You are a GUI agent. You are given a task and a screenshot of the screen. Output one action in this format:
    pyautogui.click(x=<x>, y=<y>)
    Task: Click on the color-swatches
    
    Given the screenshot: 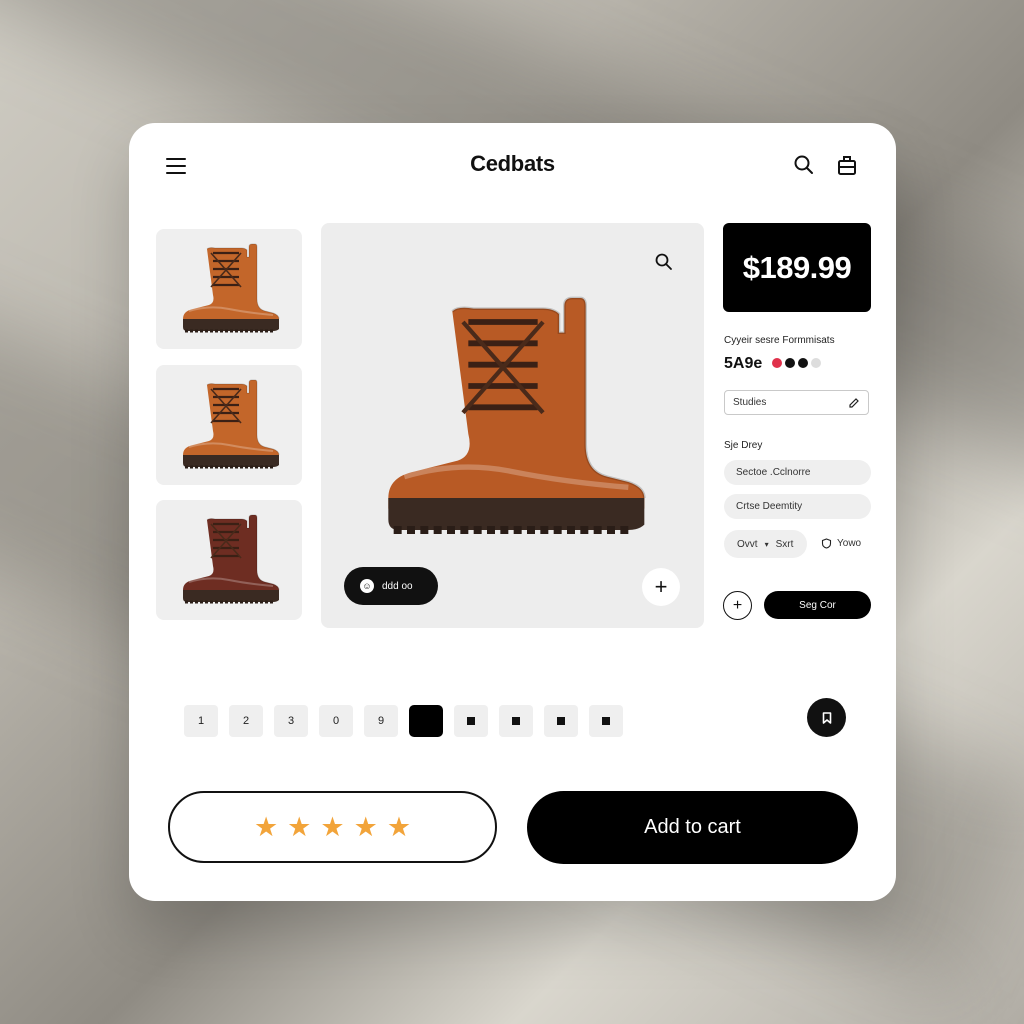 What is the action you would take?
    pyautogui.click(x=798, y=364)
    